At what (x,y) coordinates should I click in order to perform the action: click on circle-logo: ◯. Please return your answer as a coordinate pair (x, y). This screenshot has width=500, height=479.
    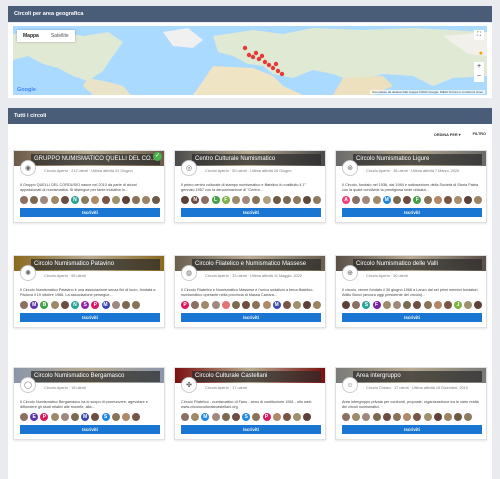
    Looking at the image, I should click on (28, 385).